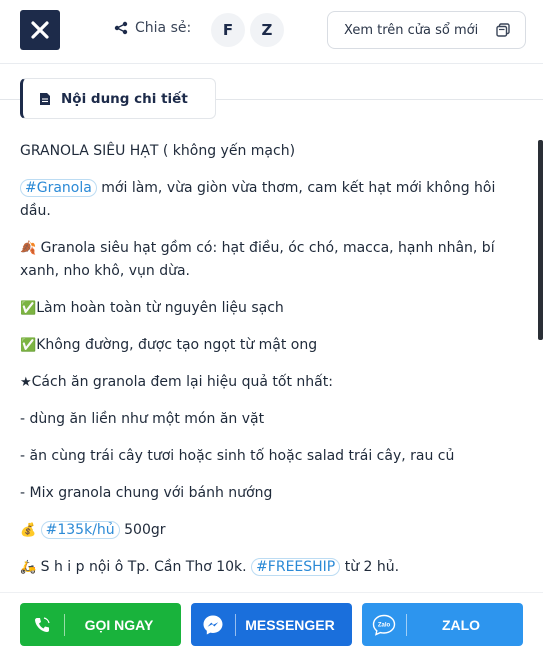 The width and height of the screenshot is (543, 659). Describe the element at coordinates (411, 30) in the screenshot. I see `open-new-window-label: Xem trên cửa sổ mới` at that location.